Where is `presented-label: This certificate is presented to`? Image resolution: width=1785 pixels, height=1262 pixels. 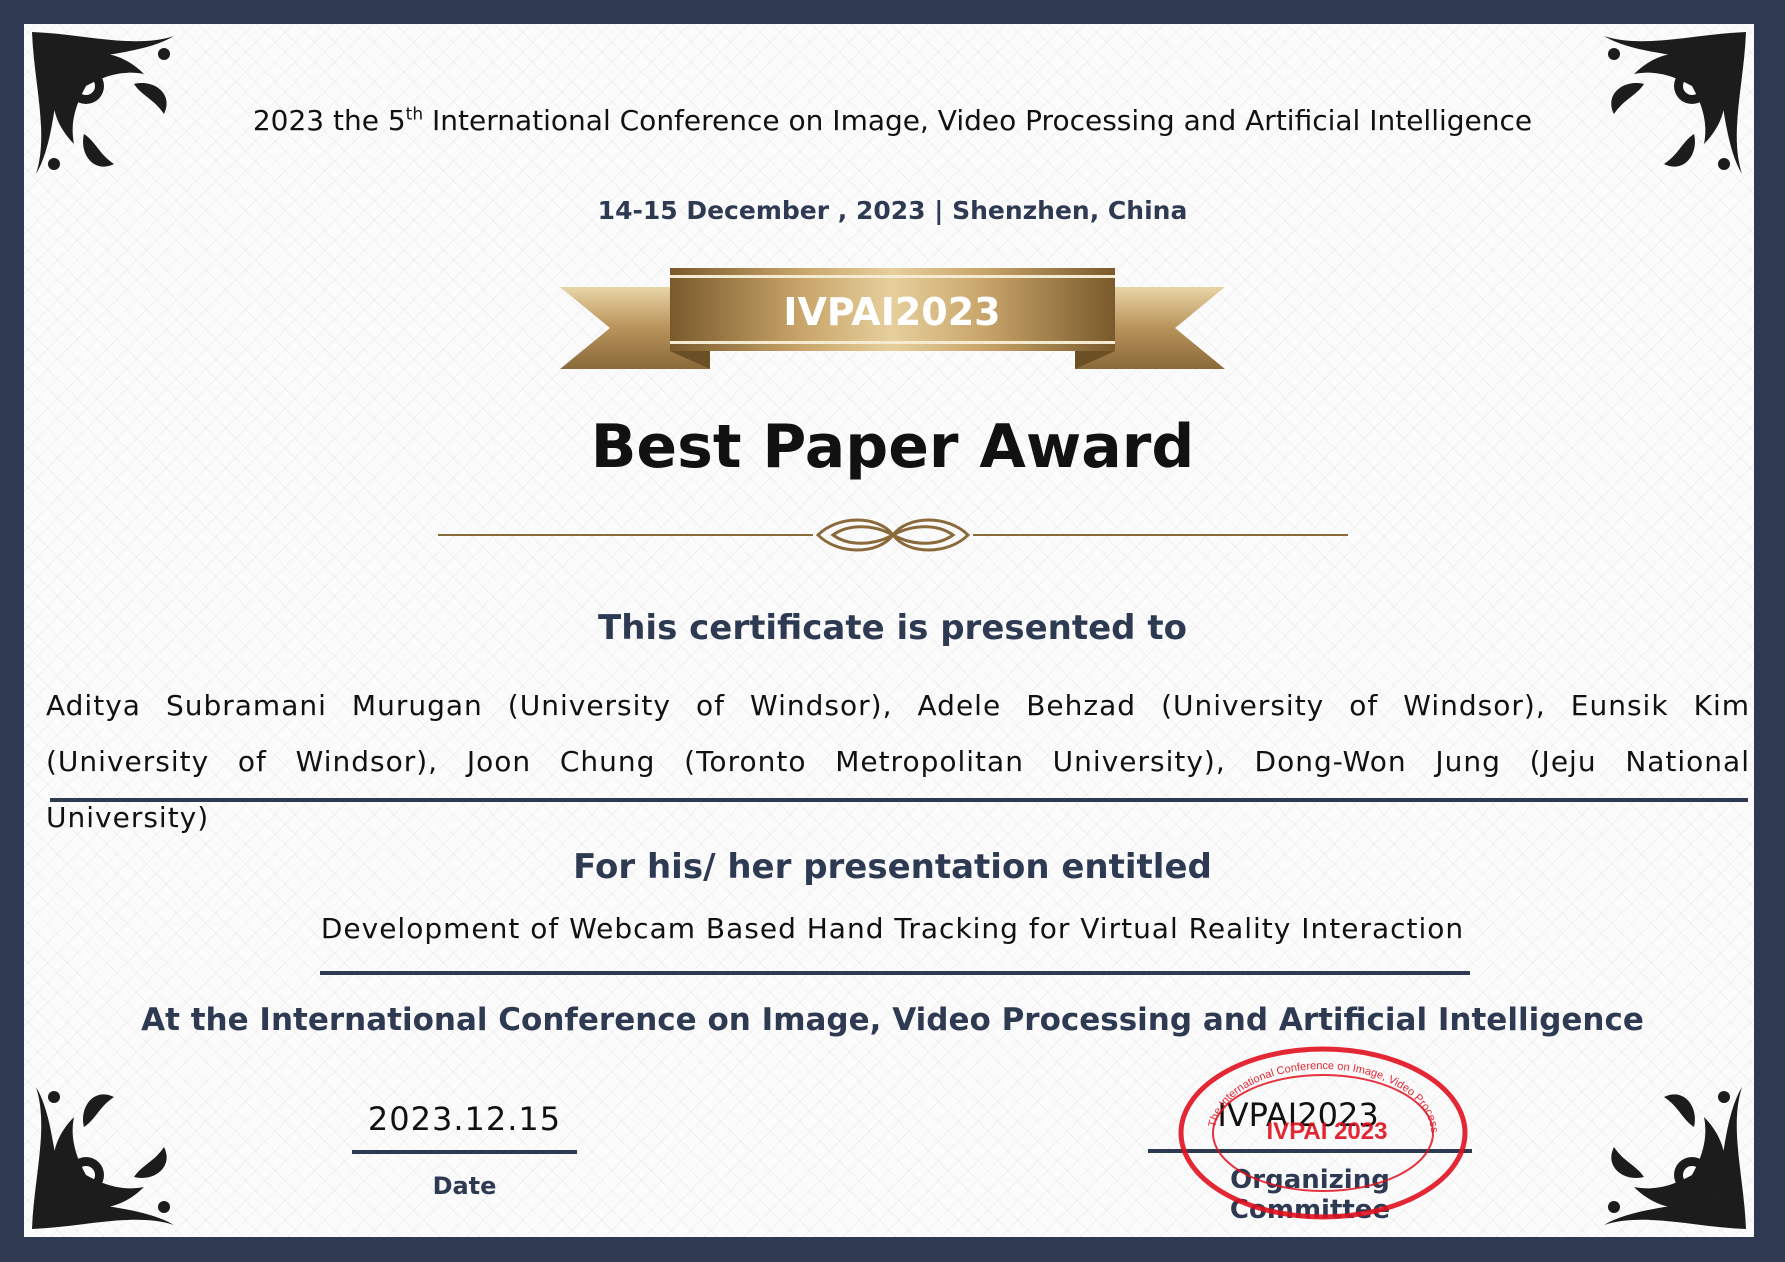 presented-label: This certificate is presented to is located at coordinates (892, 628).